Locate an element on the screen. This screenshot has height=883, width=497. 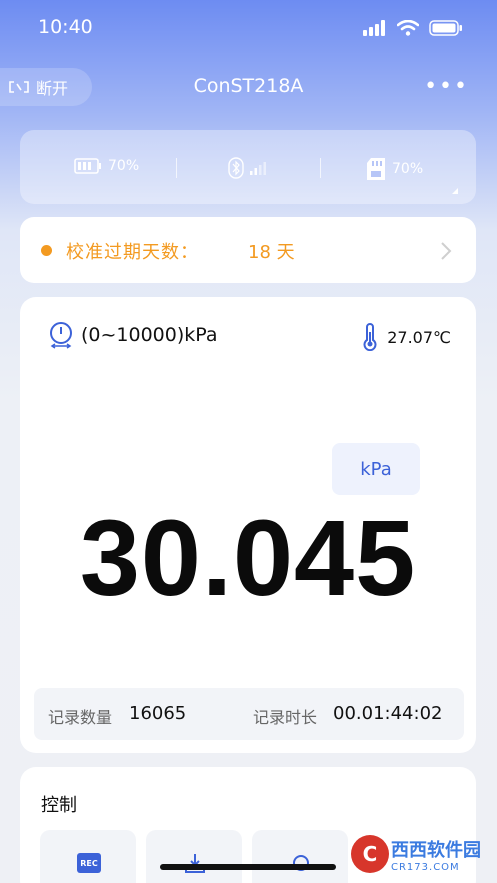
measurement-range: (0~10000)kPa is located at coordinates (149, 335).